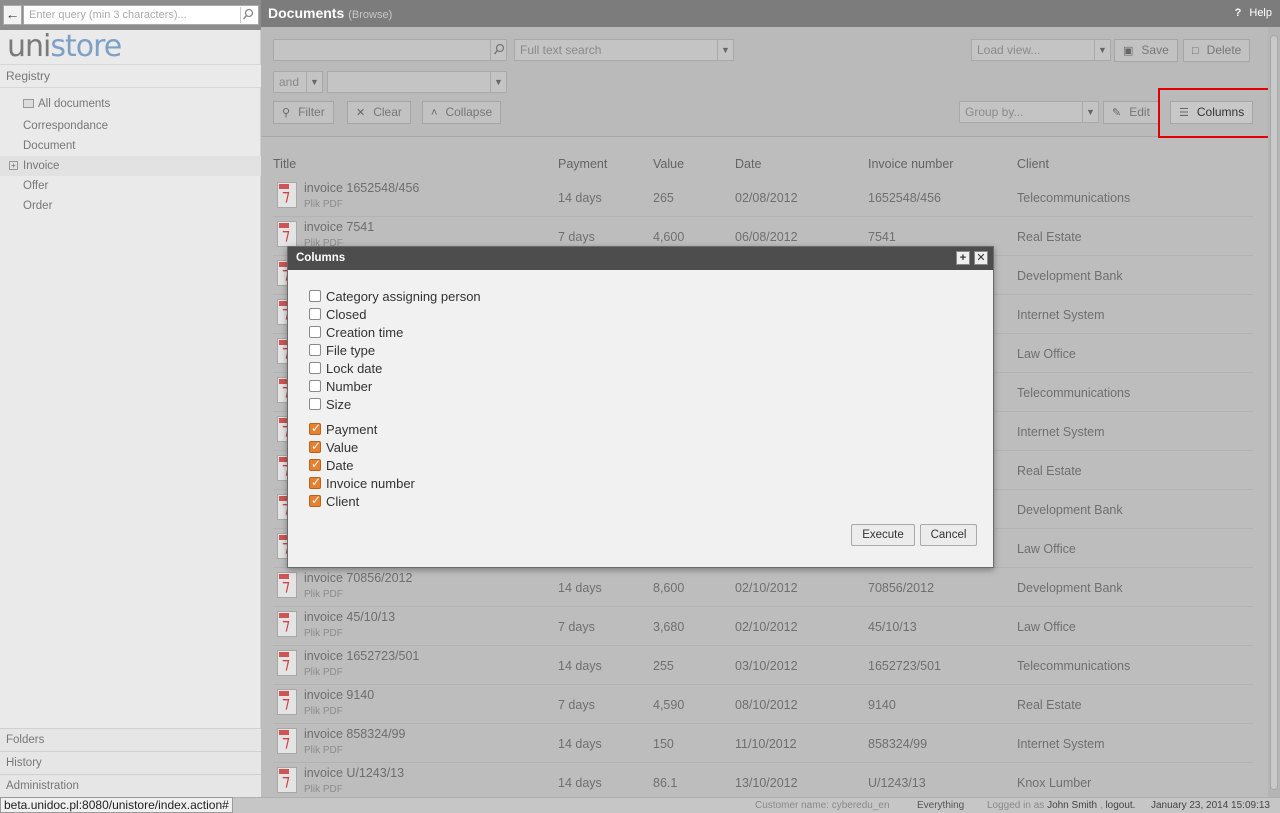 The image size is (1280, 813). What do you see at coordinates (1146, 50) in the screenshot?
I see `save-view-button: ▣ Save` at bounding box center [1146, 50].